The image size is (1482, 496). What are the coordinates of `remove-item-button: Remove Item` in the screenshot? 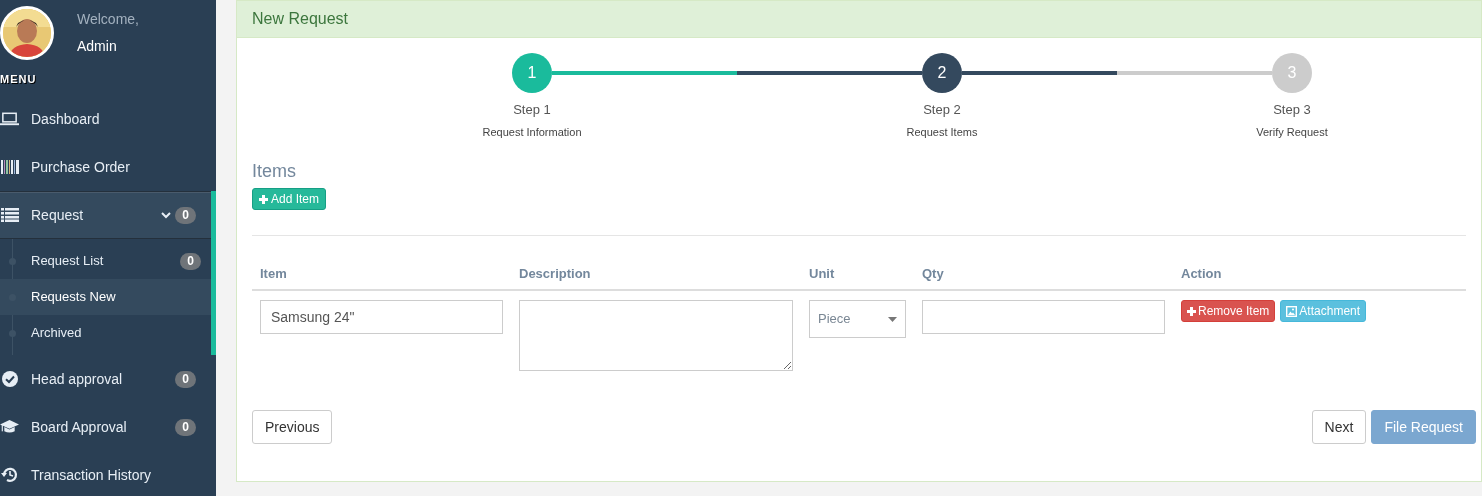 It's located at (1228, 311).